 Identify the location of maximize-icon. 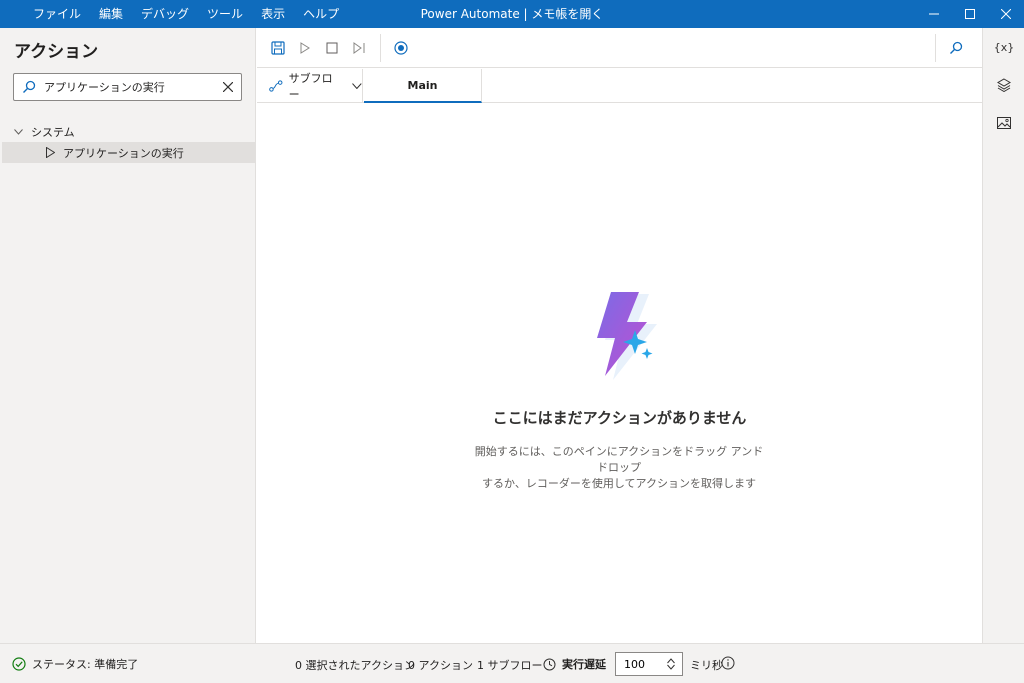
(970, 14).